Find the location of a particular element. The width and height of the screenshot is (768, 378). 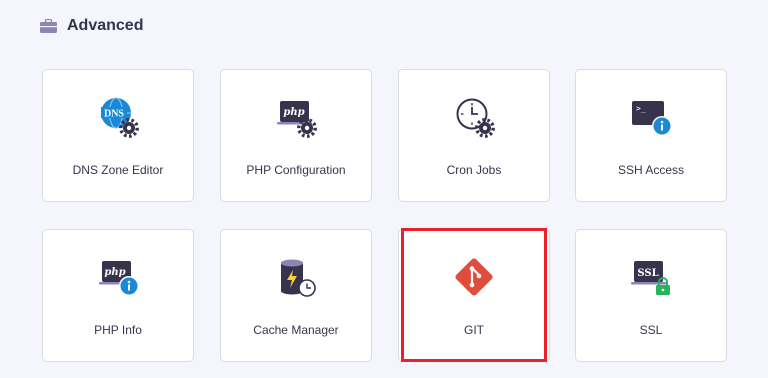

tool-card-cache-manager: Cache Manager is located at coordinates (296, 295).